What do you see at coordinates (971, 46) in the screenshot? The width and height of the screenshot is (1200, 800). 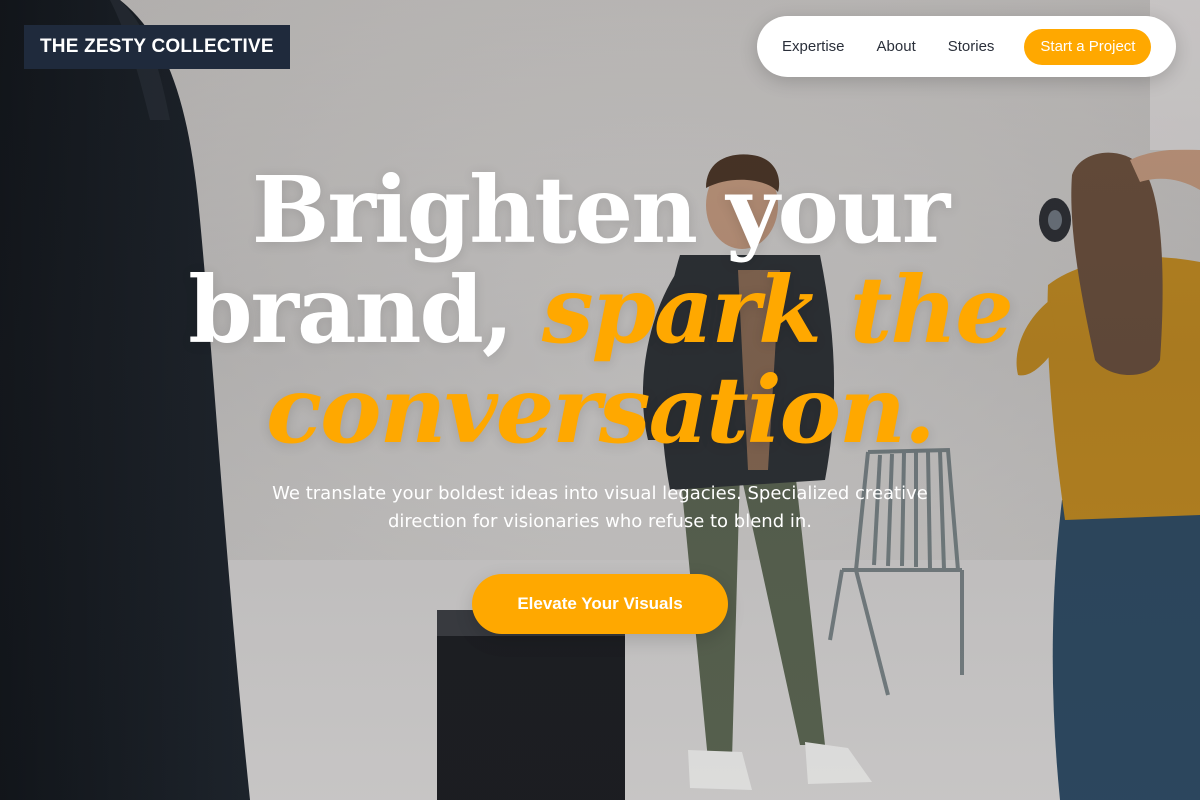 I see `nav-link-stories: Stories` at bounding box center [971, 46].